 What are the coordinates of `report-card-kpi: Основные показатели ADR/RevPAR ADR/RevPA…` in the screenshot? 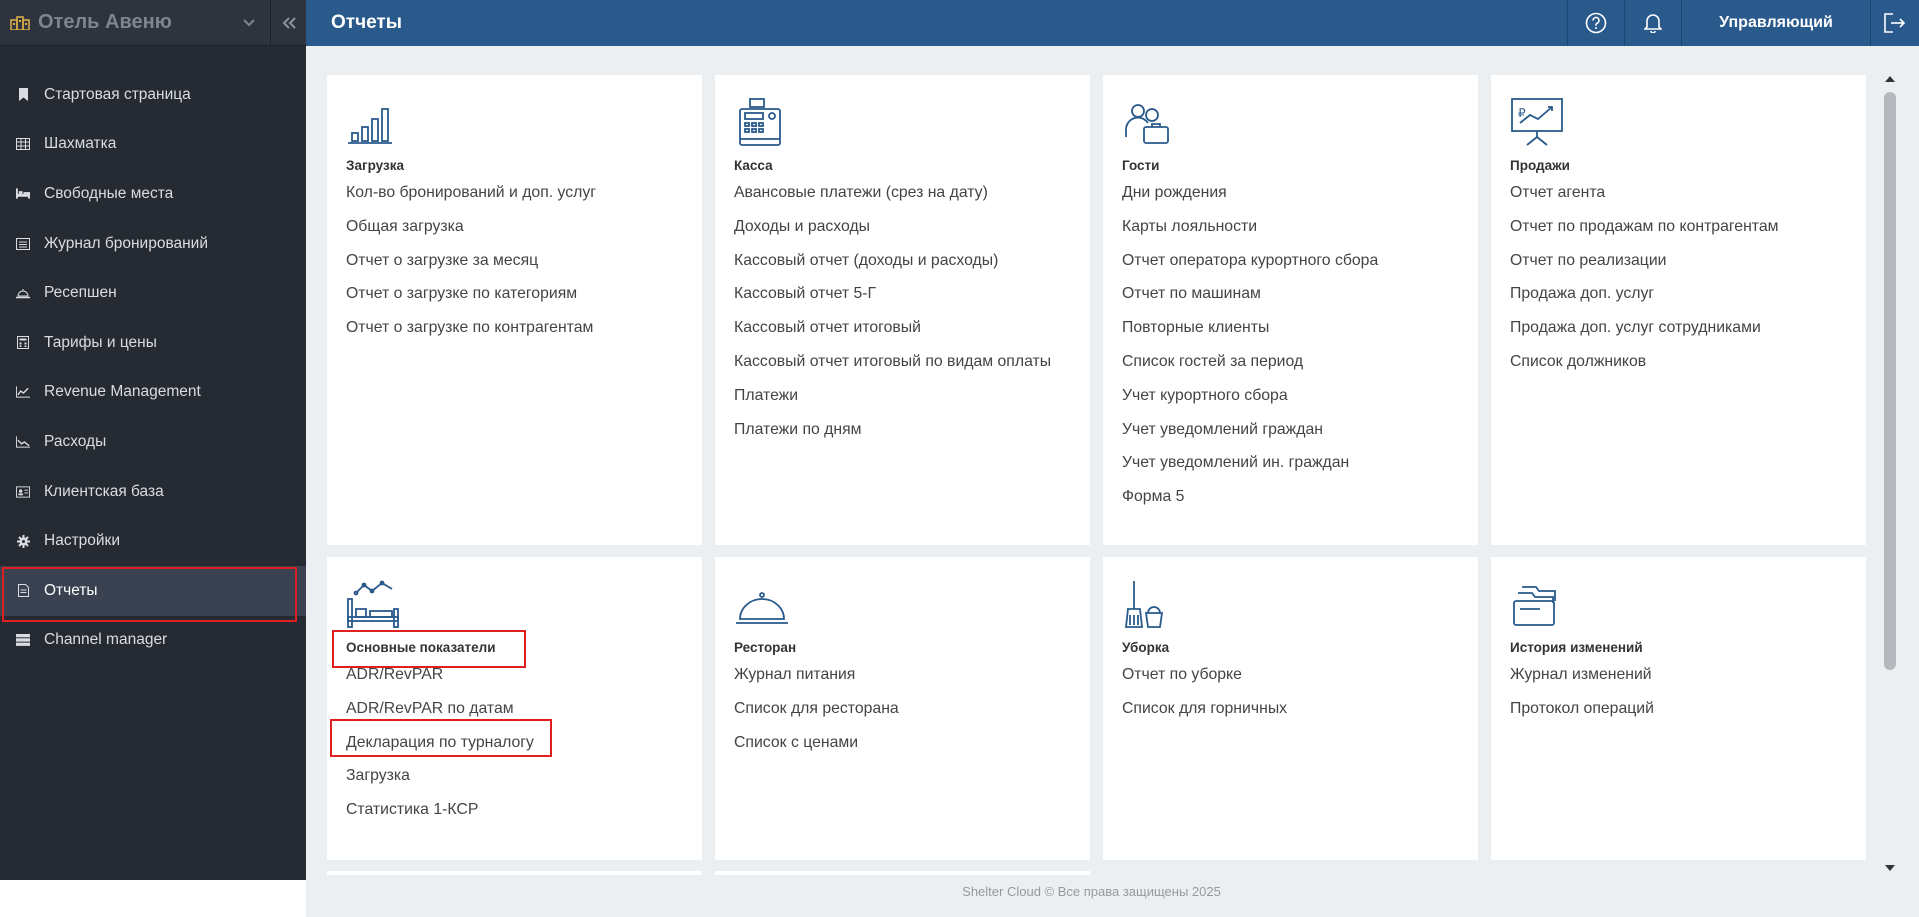 It's located at (514, 708).